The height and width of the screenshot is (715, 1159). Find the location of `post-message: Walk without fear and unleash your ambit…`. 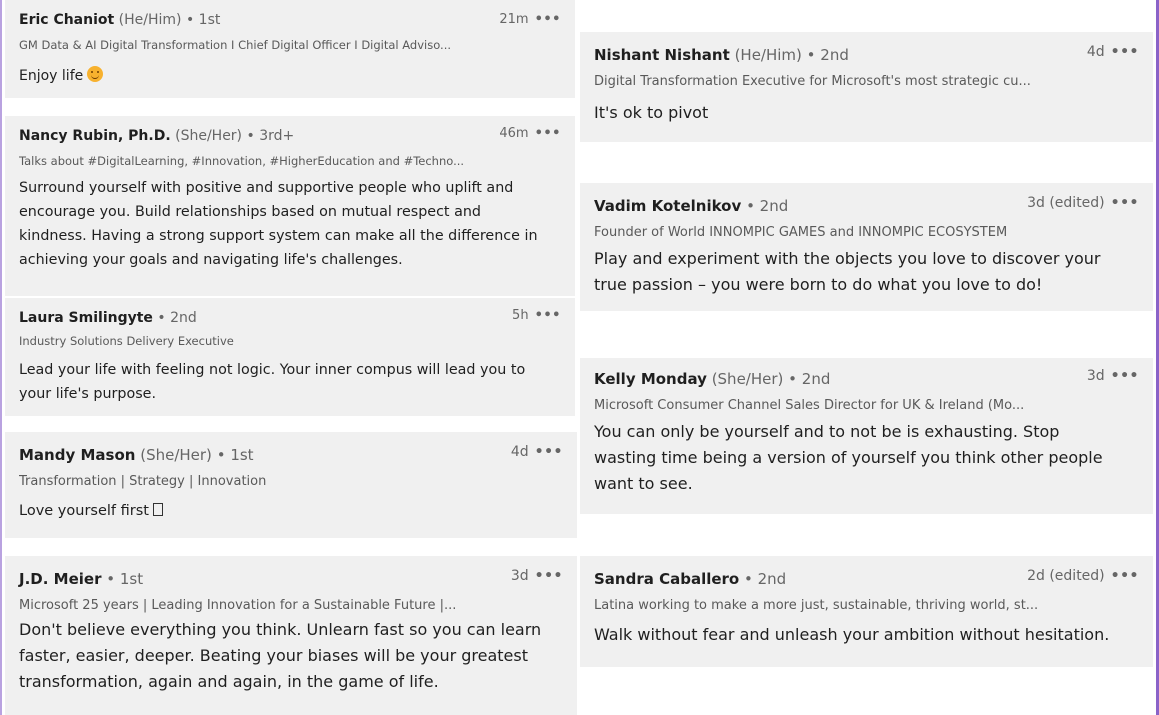

post-message: Walk without fear and unleash your ambit… is located at coordinates (852, 634).